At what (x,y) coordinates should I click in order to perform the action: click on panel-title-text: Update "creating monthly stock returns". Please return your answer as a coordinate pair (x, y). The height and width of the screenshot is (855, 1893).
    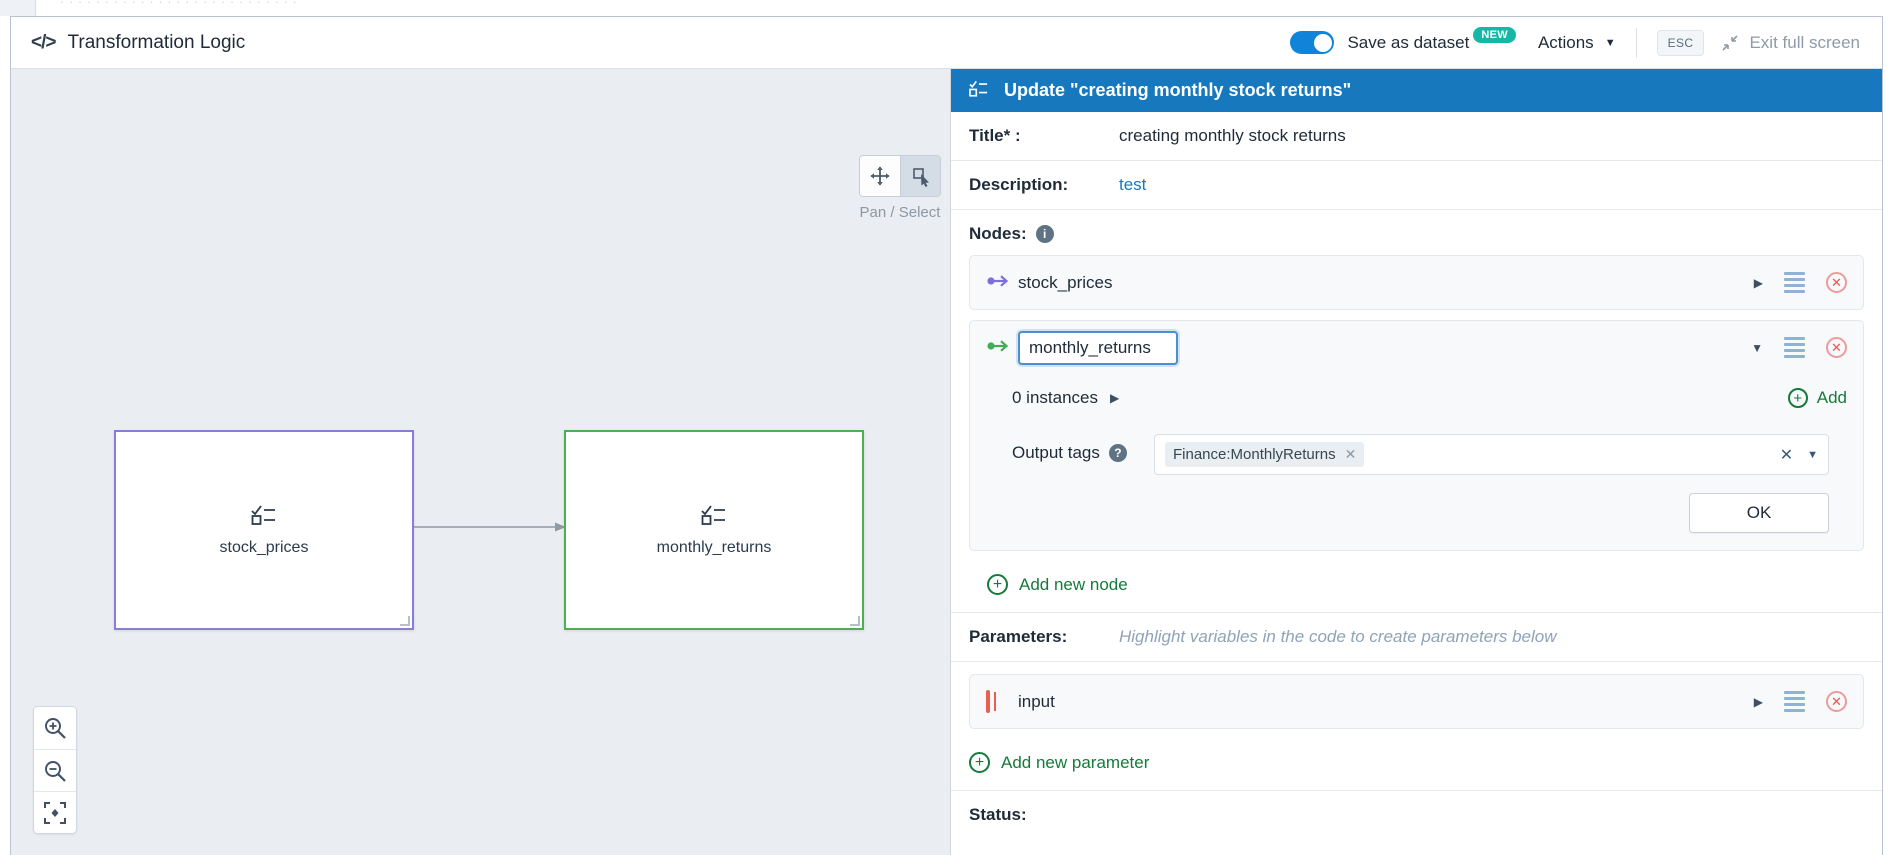
    Looking at the image, I should click on (1178, 90).